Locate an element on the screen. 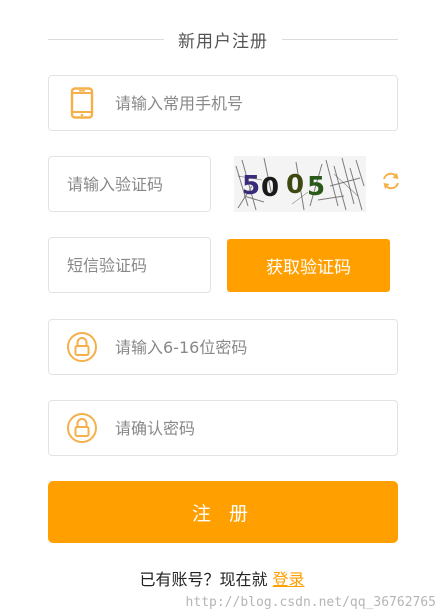 Image resolution: width=444 pixels, height=614 pixels. captcha-char-1: 5 is located at coordinates (251, 186).